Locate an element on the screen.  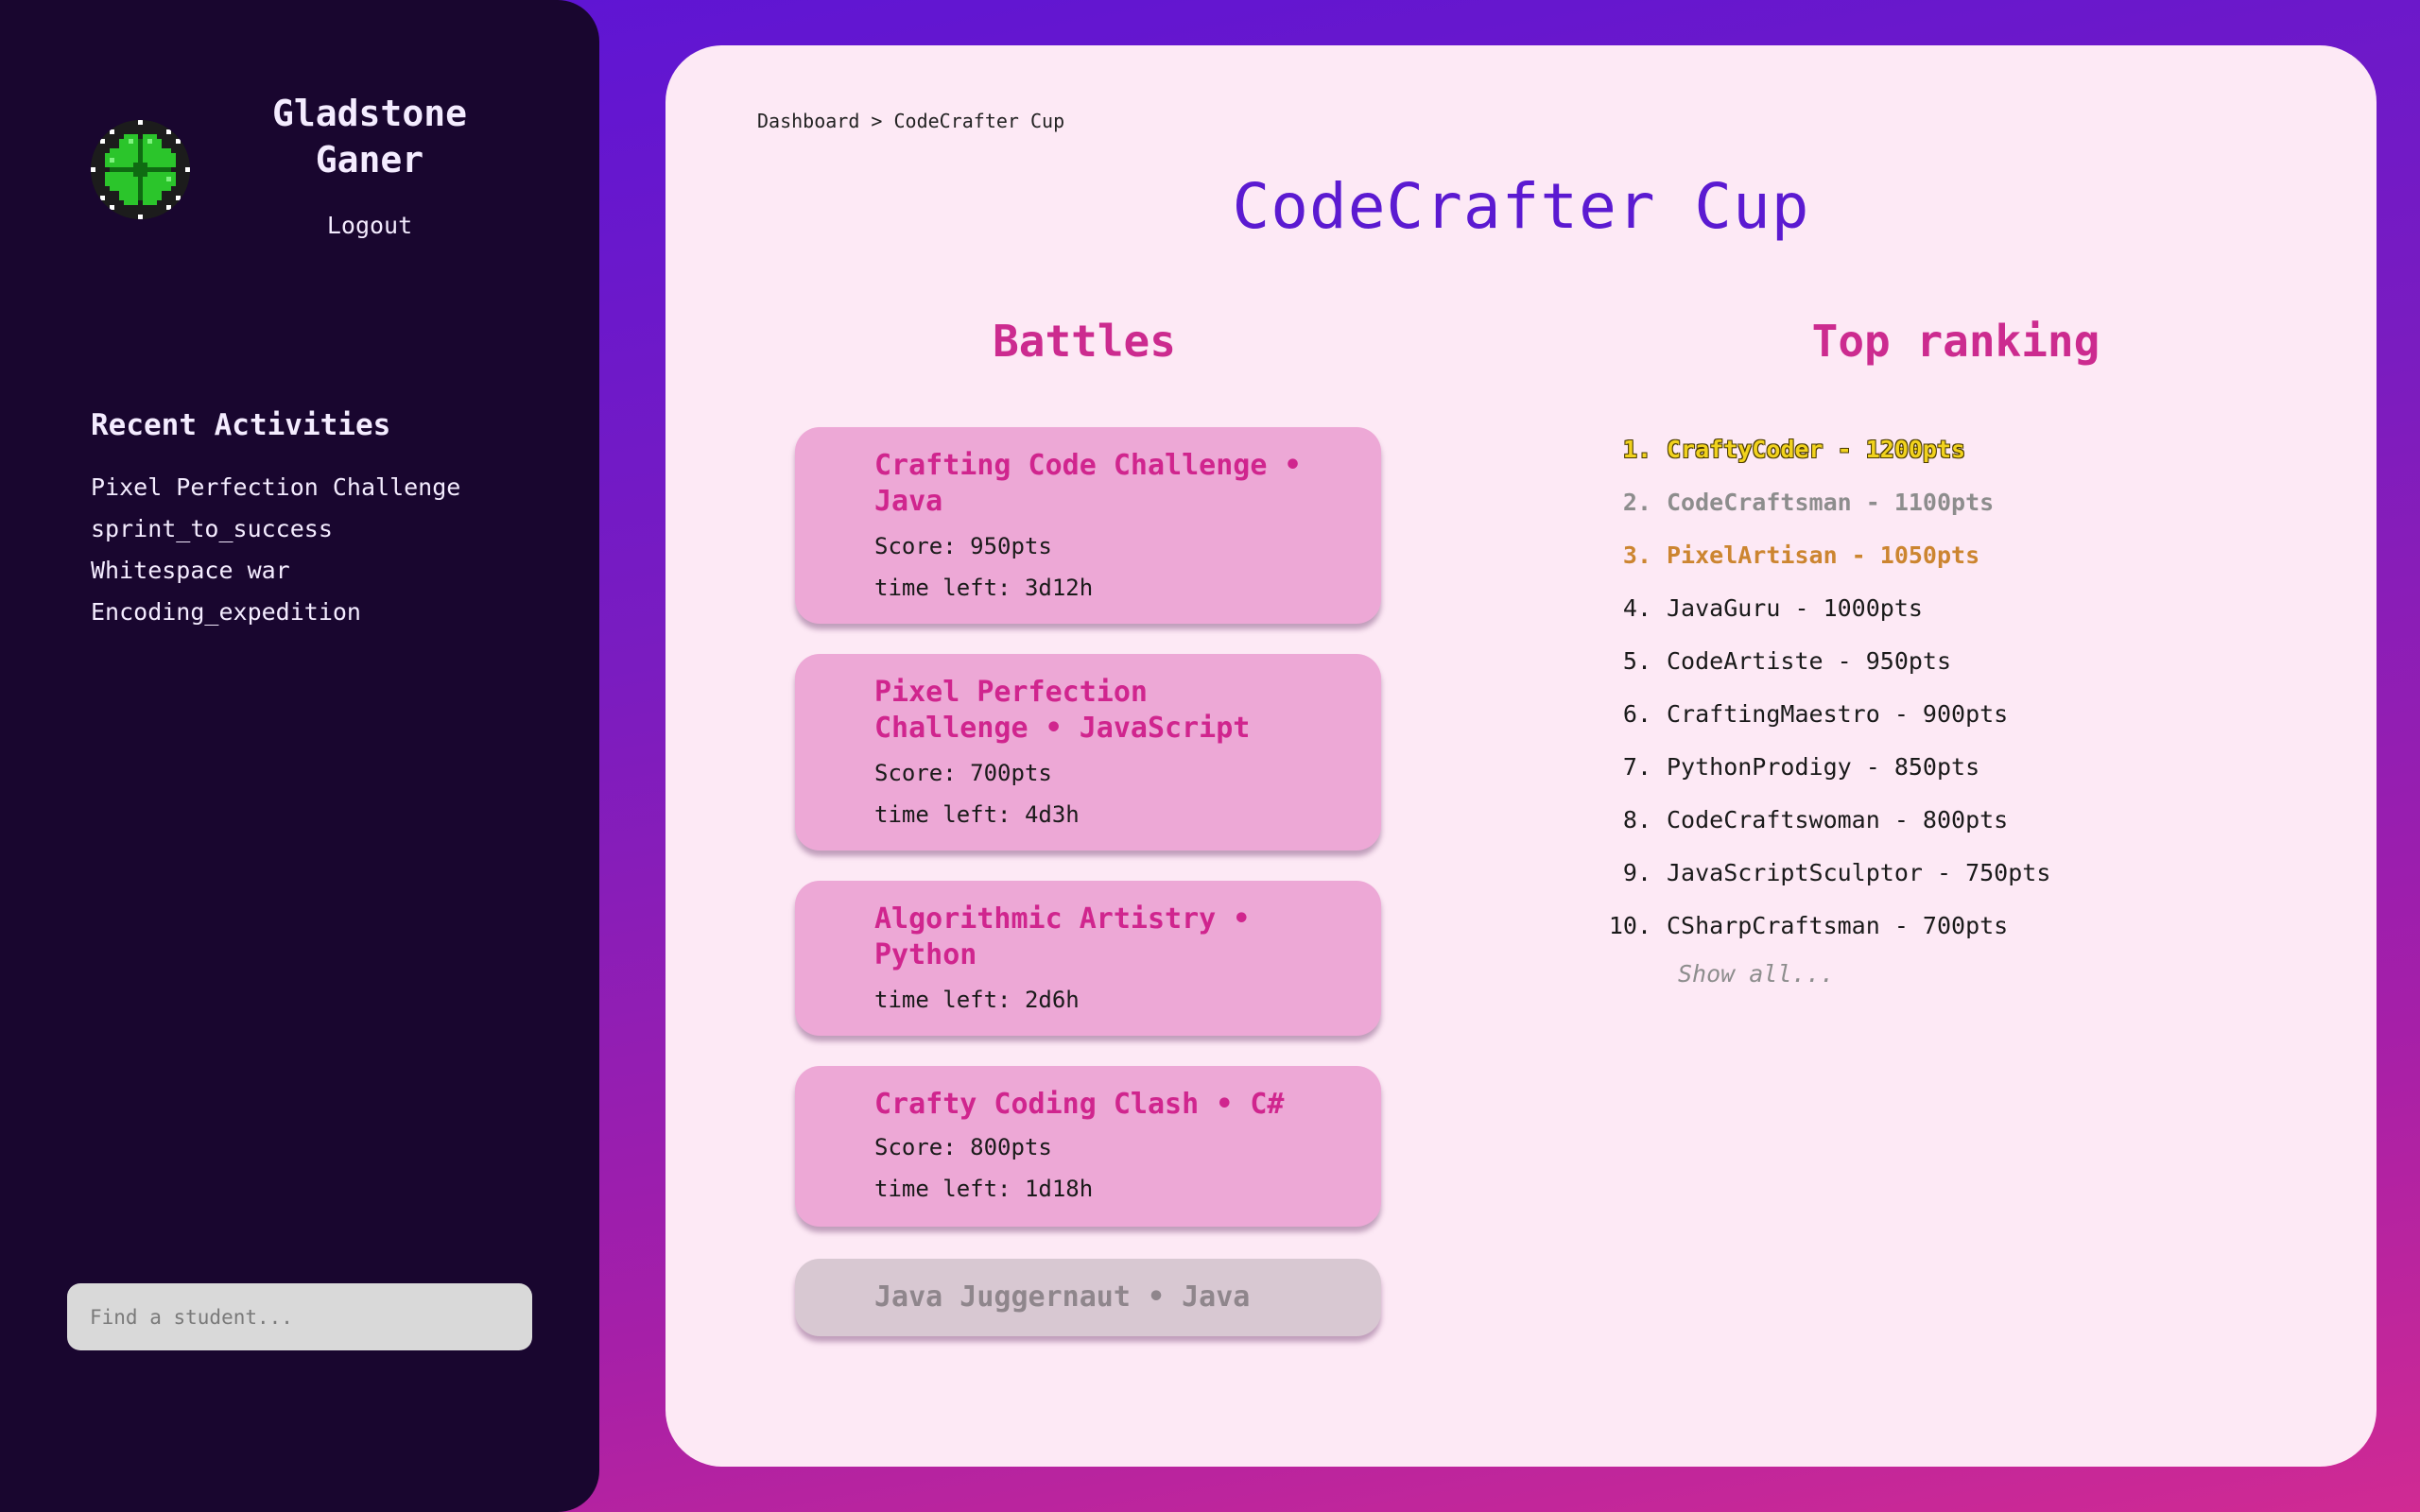
clover-pixel-icon is located at coordinates (140, 169).